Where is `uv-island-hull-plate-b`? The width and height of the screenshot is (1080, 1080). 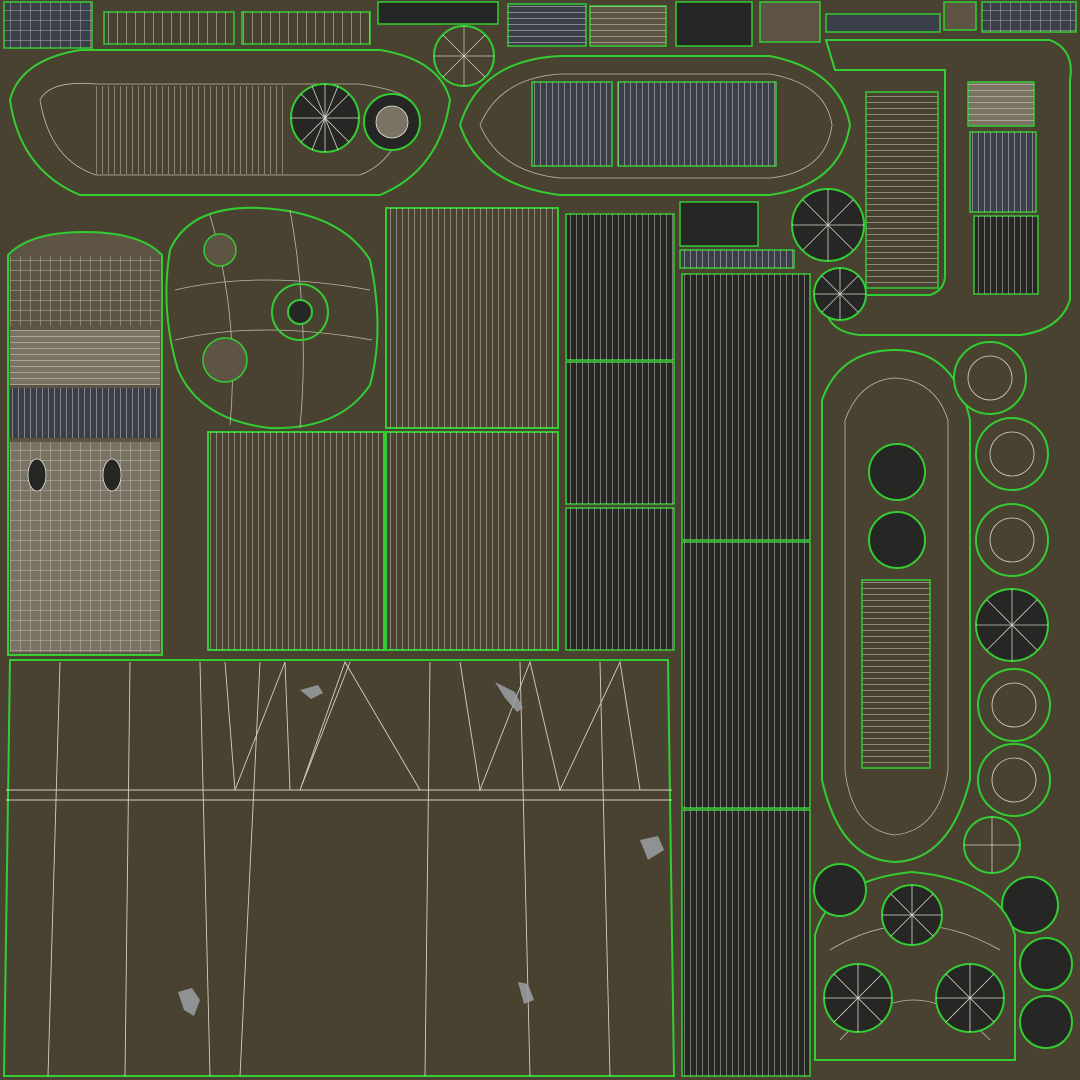
uv-island-hull-plate-b is located at coordinates (296, 541).